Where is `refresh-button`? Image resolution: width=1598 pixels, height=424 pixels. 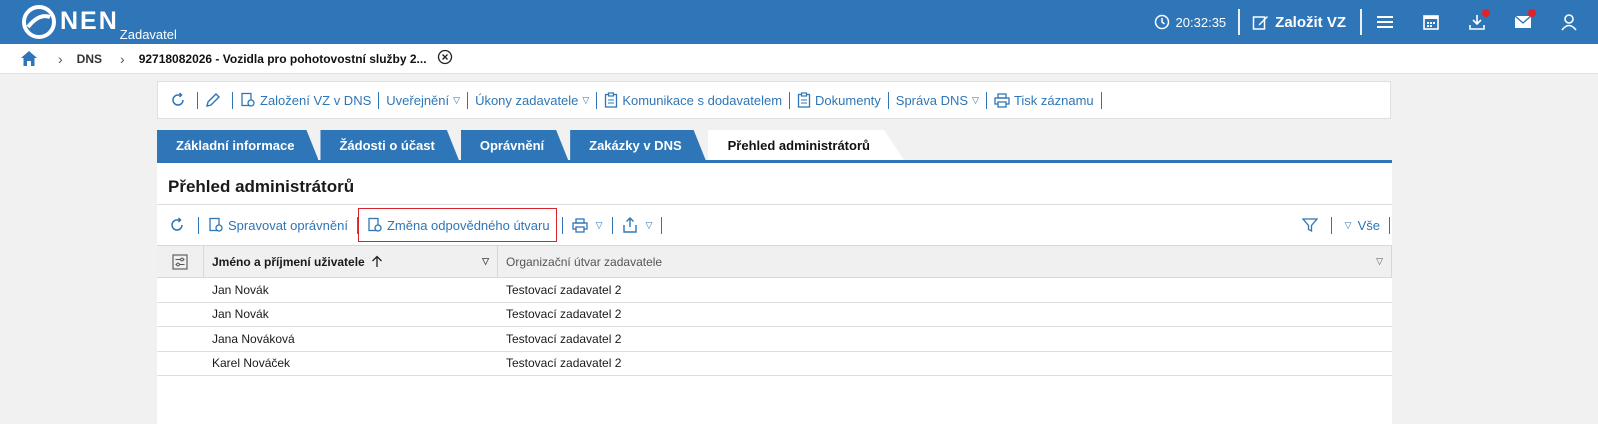 refresh-button is located at coordinates (180, 100).